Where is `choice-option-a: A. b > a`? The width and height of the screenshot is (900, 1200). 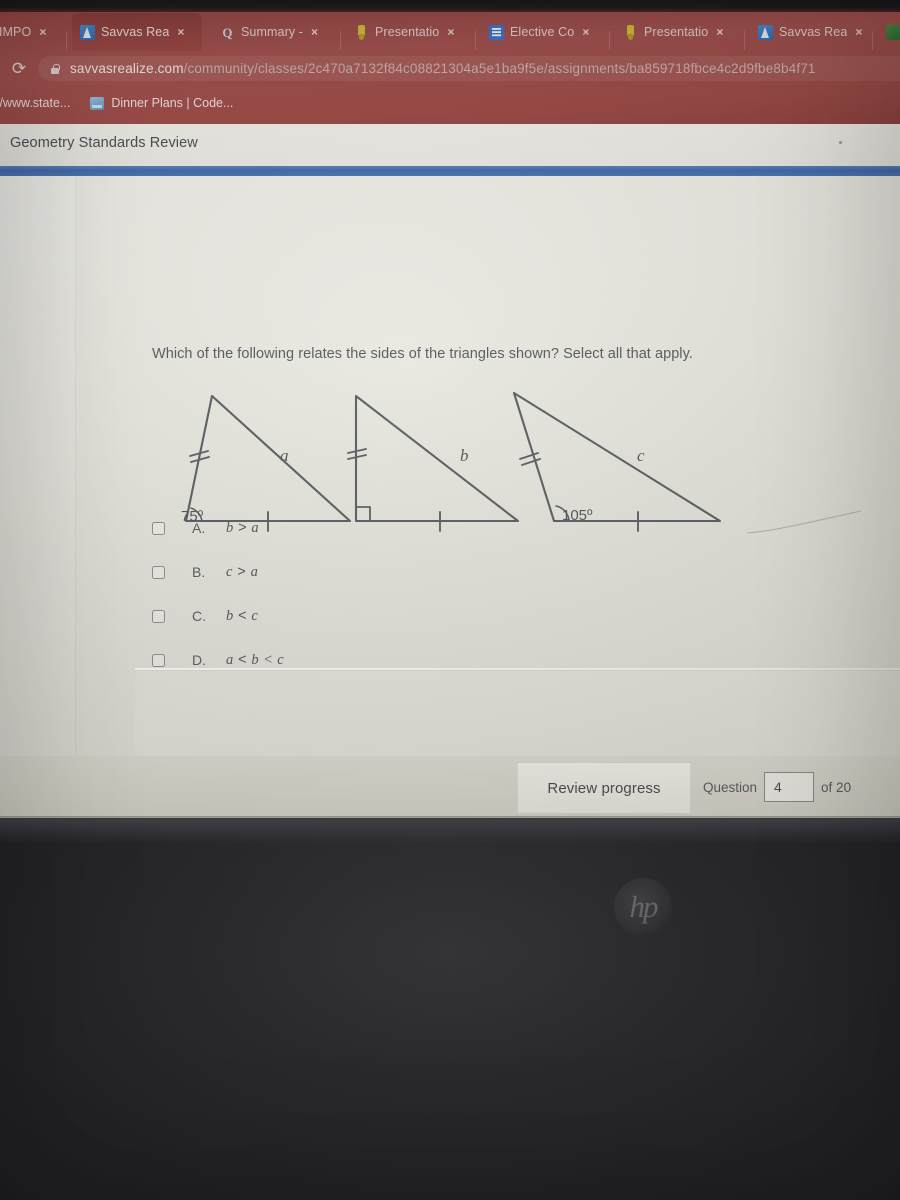
choice-option-a: A. b > a is located at coordinates (360, 528).